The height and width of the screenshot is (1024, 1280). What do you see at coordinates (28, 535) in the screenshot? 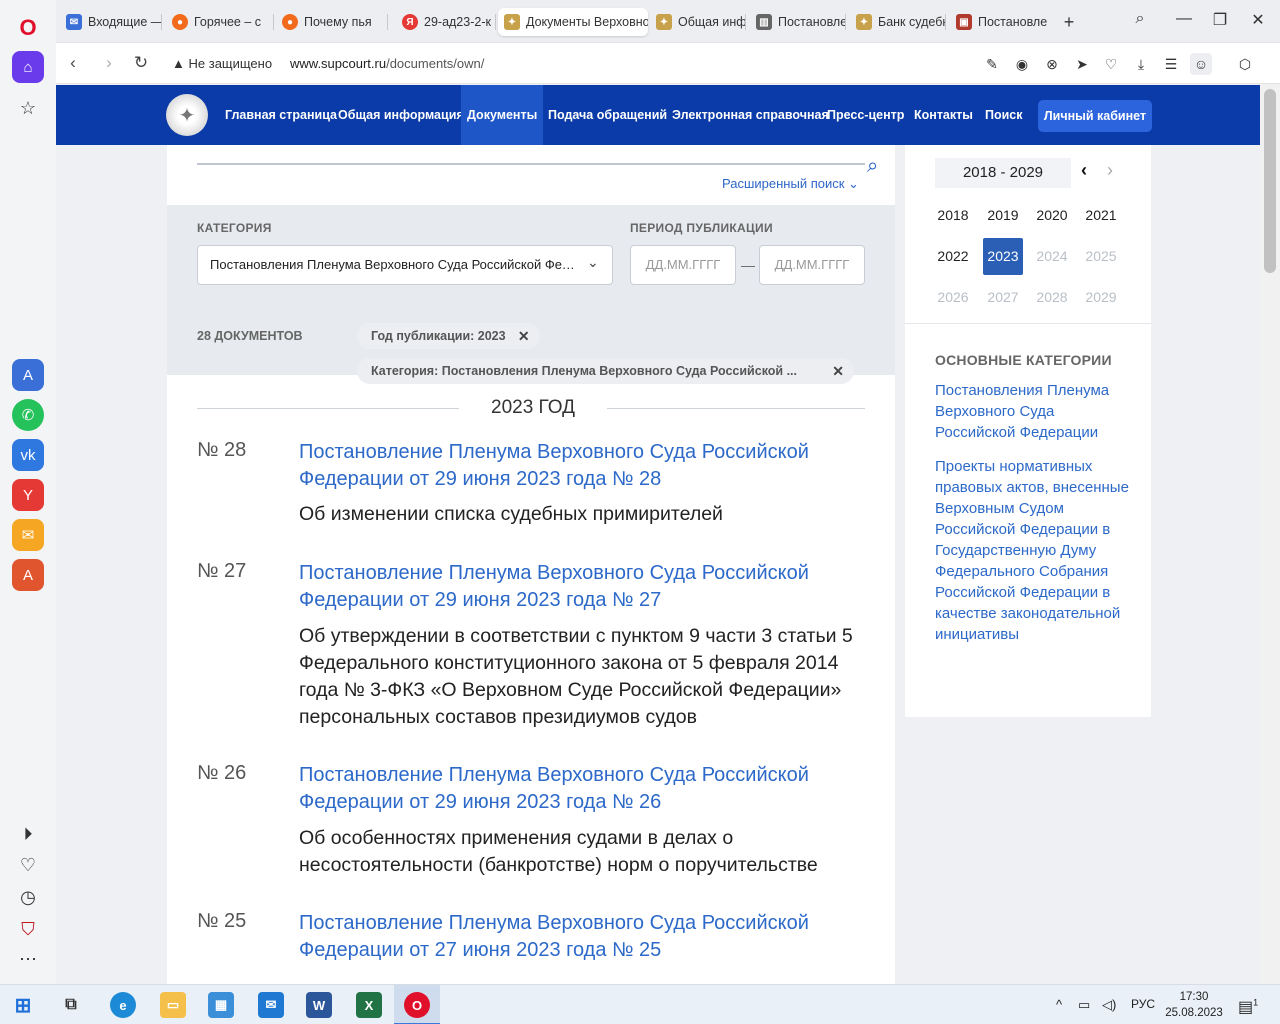
I see `mail-icon: ✉` at bounding box center [28, 535].